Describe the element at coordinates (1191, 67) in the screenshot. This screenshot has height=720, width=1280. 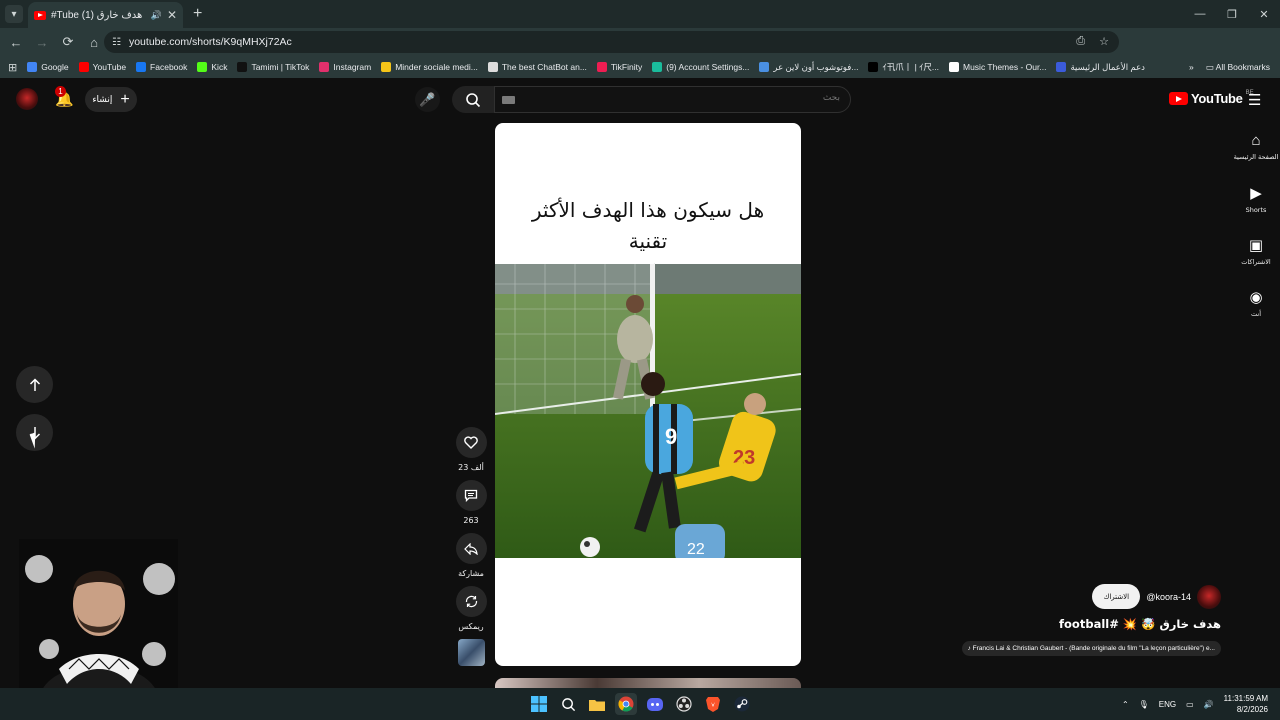
I see `more-bookmarks-icon: »` at that location.